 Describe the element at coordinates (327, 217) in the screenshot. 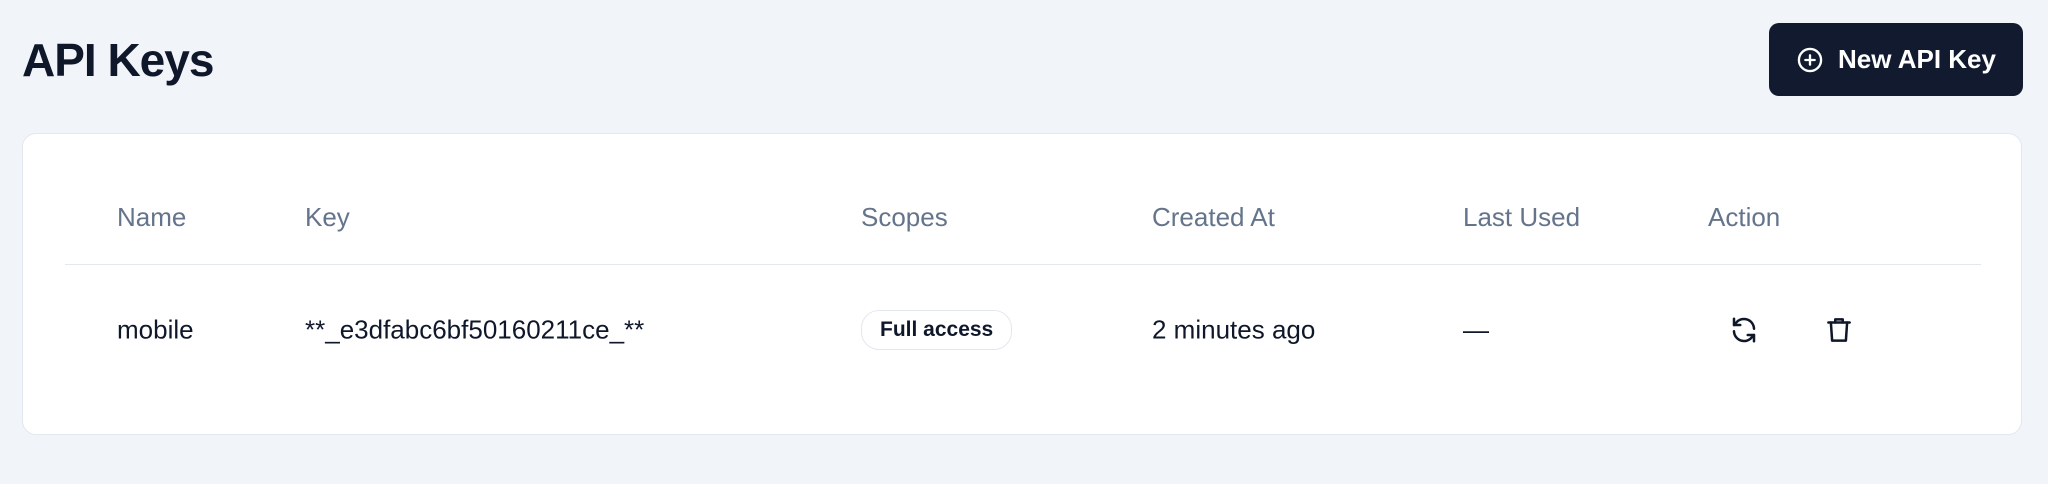

I see `column-header-key: Key` at that location.